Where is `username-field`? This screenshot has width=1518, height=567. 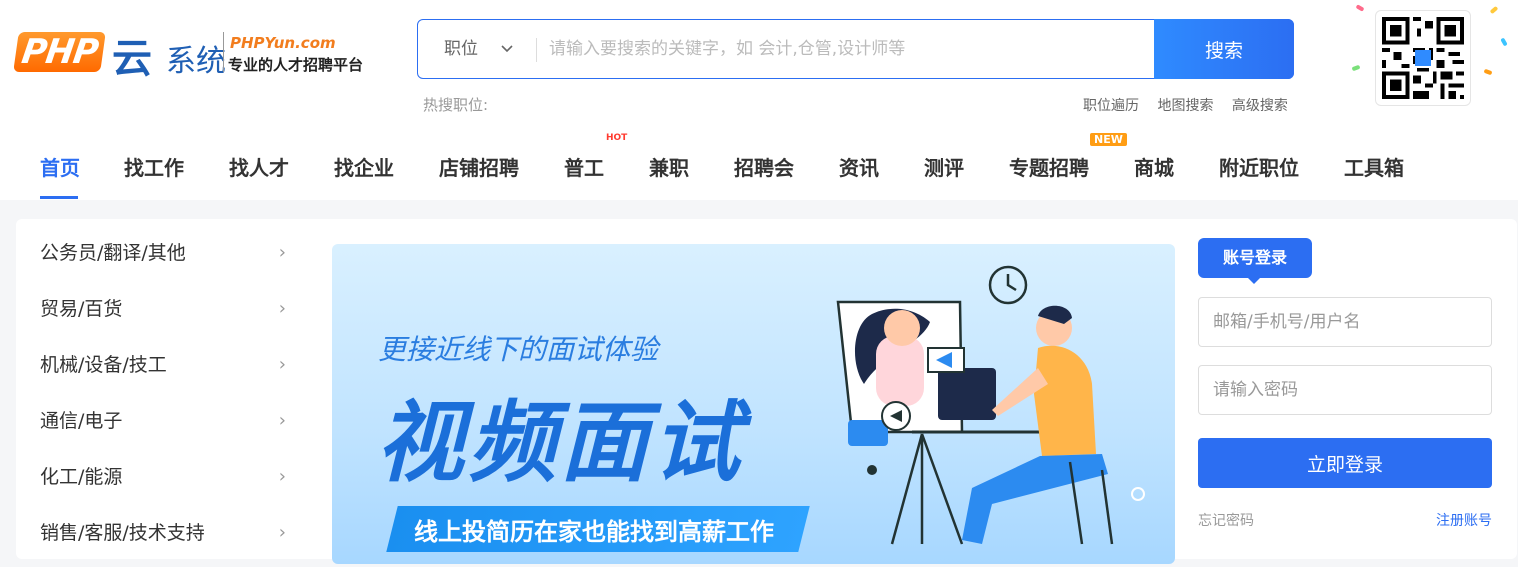
username-field is located at coordinates (1345, 322).